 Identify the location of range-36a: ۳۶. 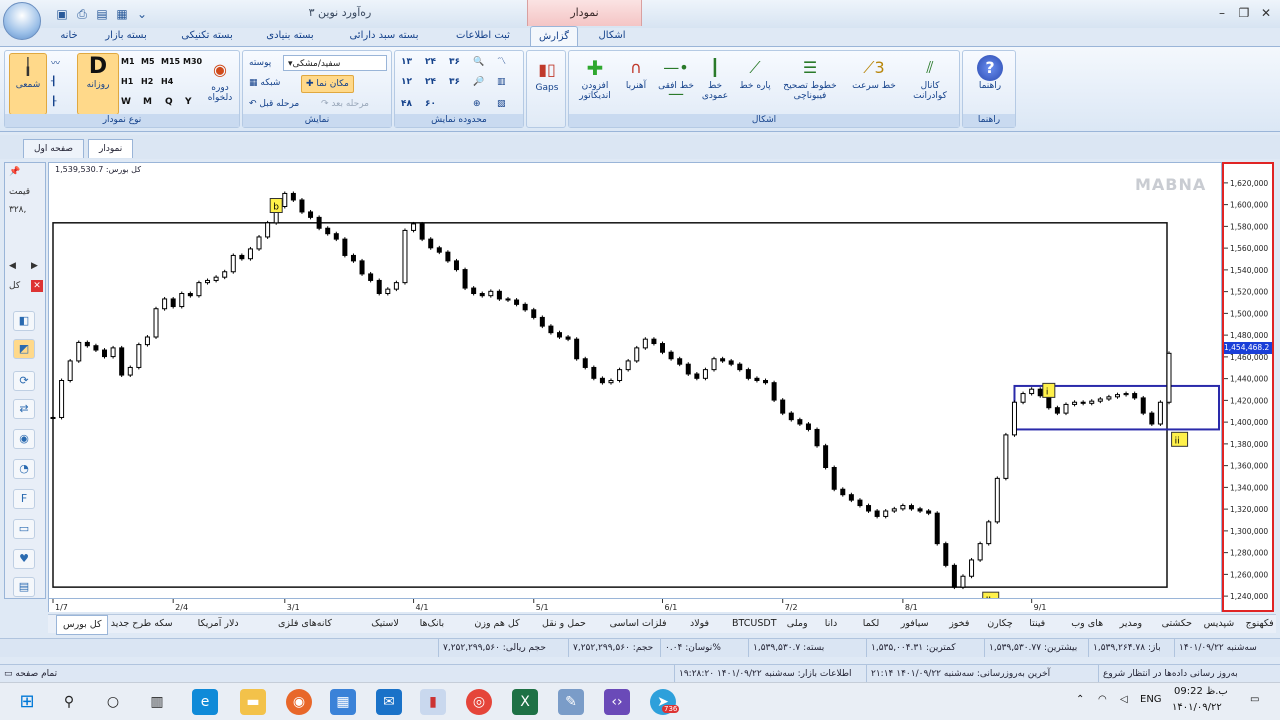
(454, 62).